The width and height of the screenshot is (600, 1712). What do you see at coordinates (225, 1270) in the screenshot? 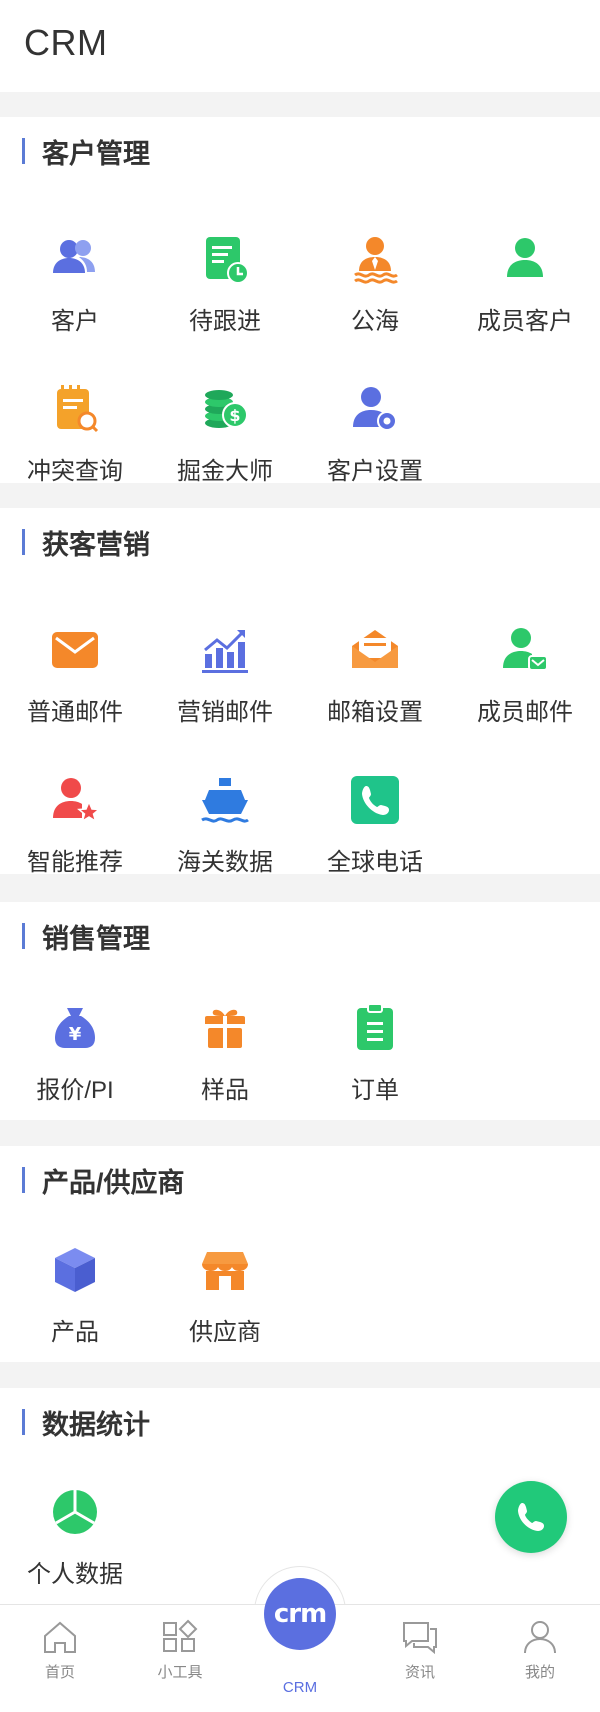
I see `store-icon` at bounding box center [225, 1270].